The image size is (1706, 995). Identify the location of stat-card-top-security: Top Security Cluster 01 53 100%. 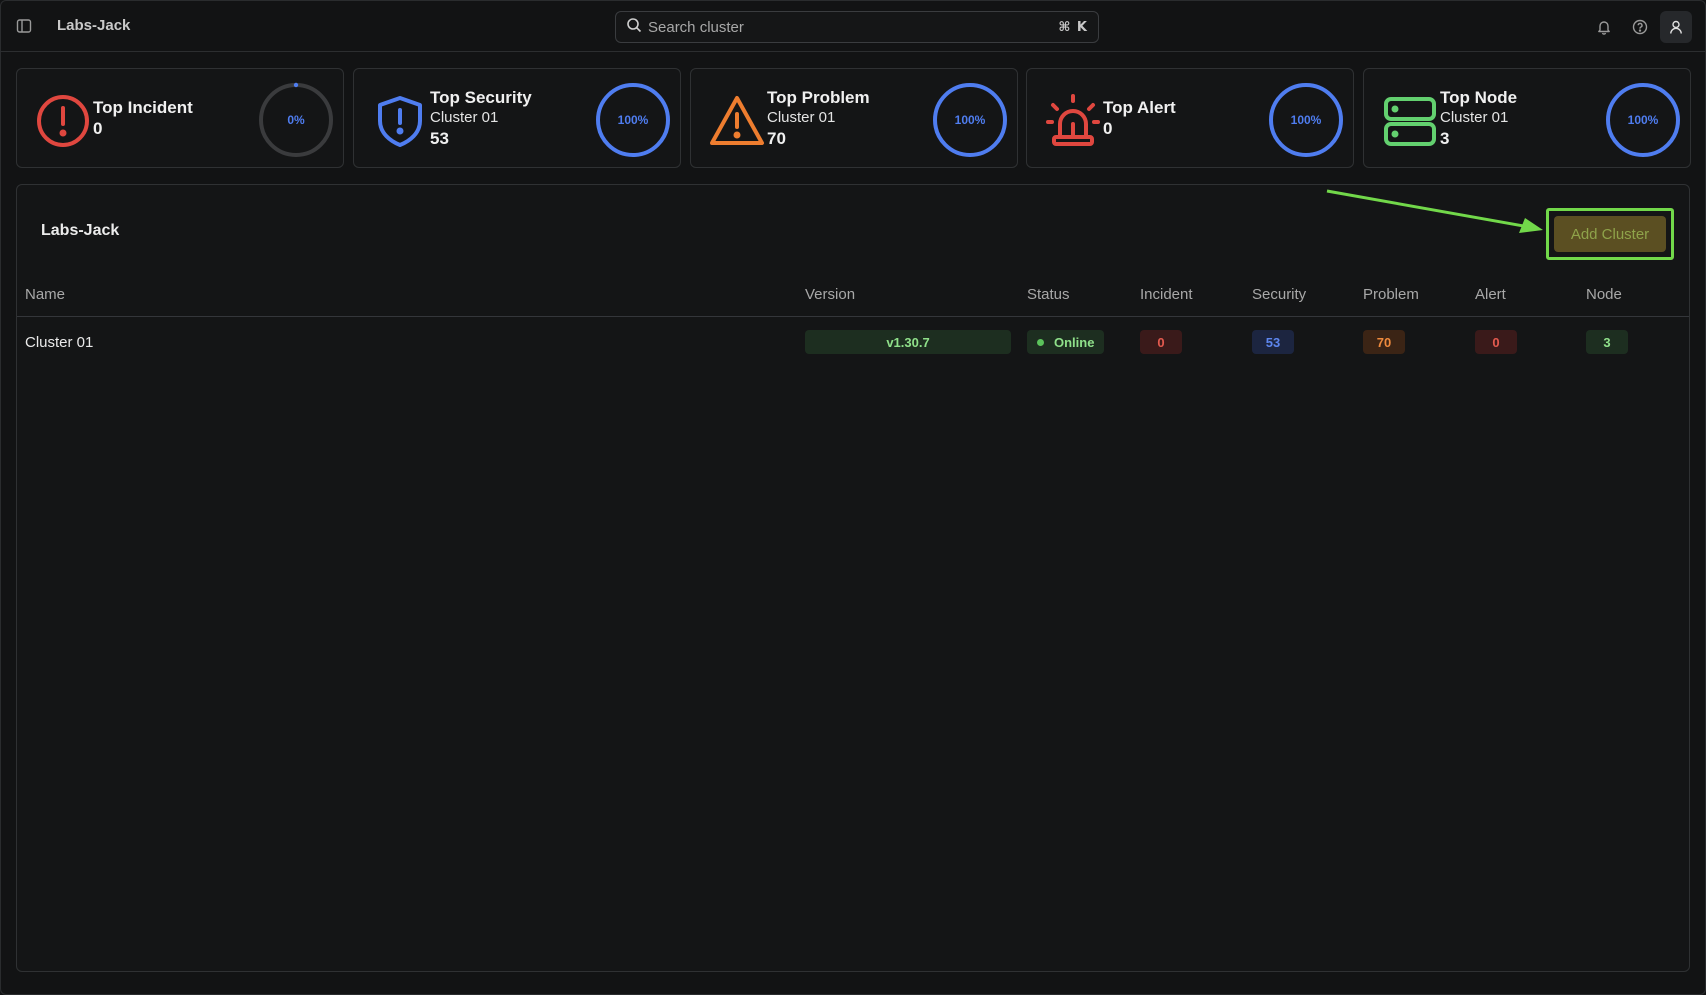
(517, 118).